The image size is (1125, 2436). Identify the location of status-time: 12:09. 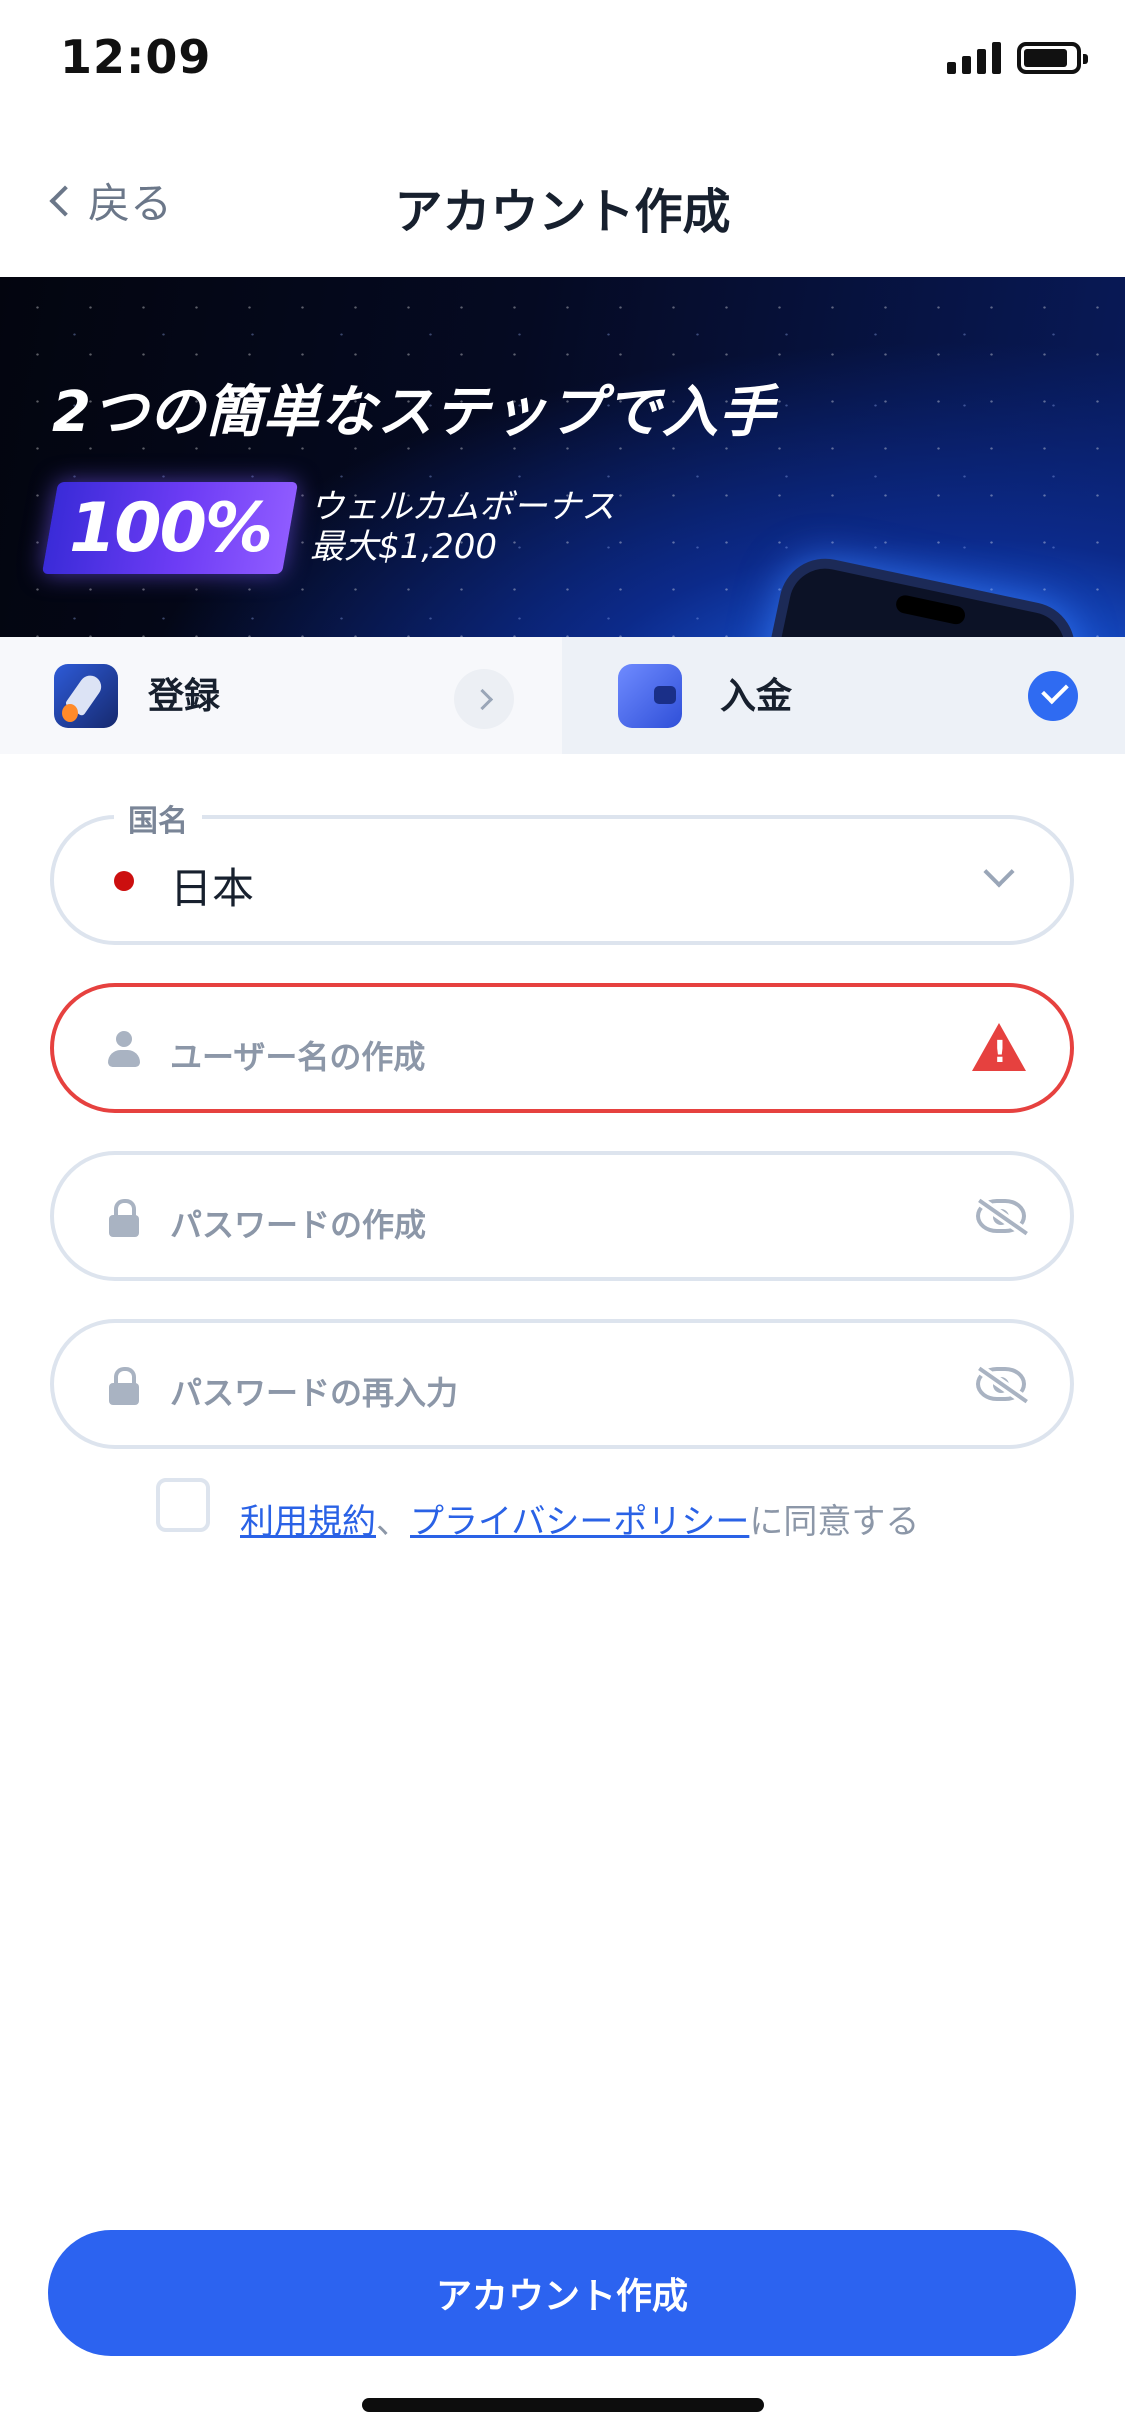
(136, 57).